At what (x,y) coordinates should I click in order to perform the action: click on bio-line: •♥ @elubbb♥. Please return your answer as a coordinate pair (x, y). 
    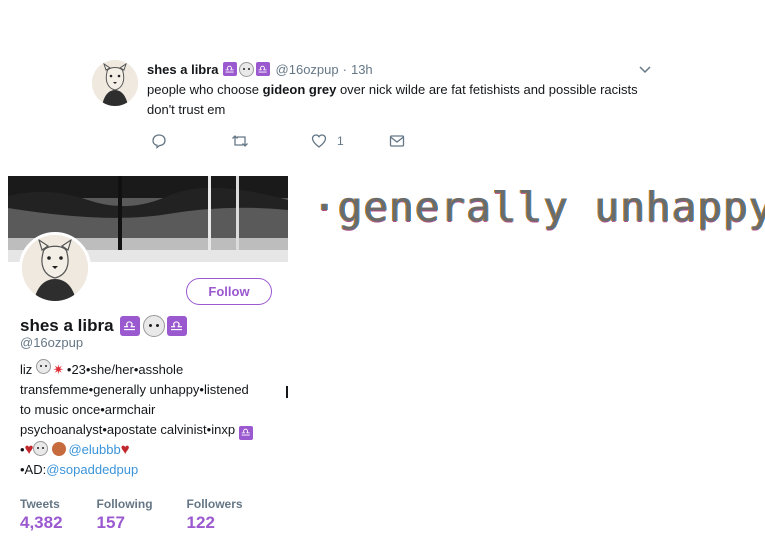
    Looking at the image, I should click on (155, 450).